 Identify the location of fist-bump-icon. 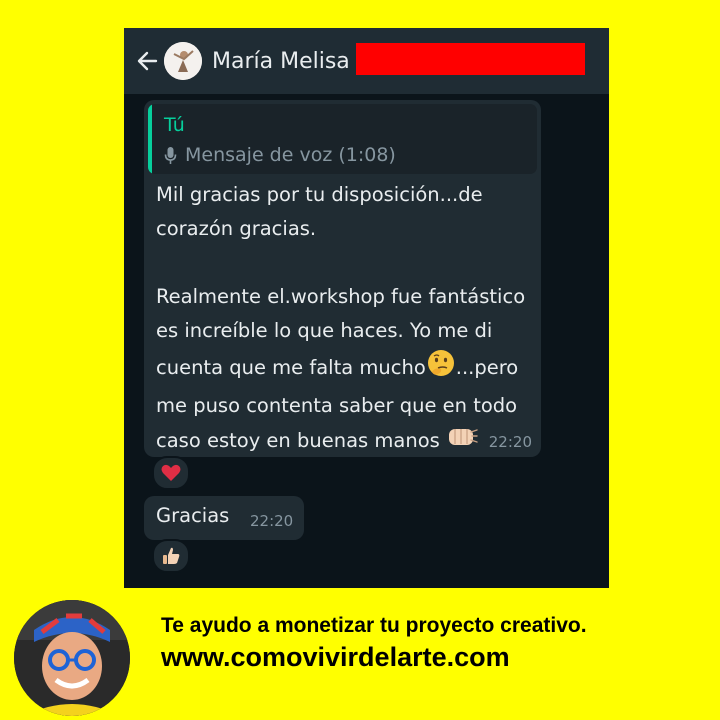
(462, 441).